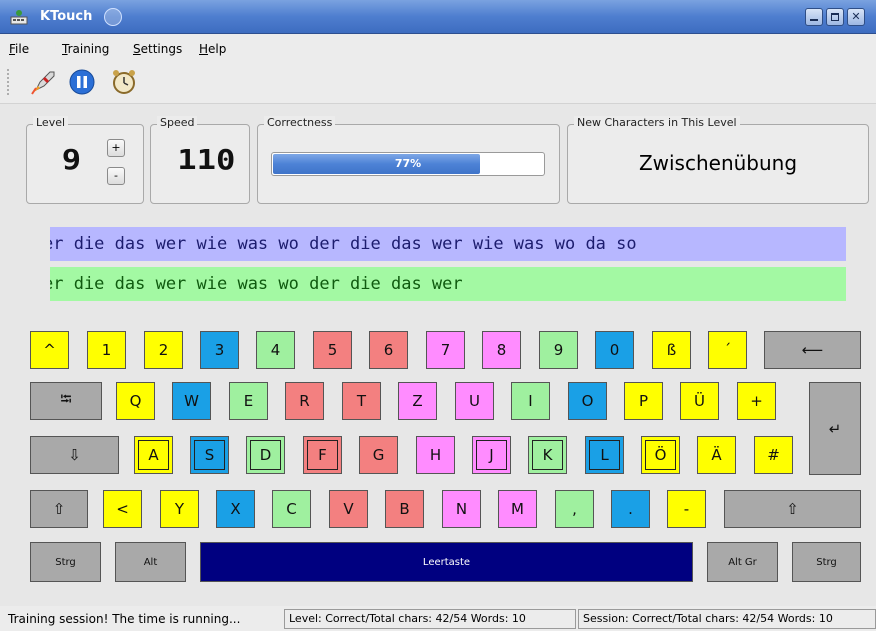 The width and height of the screenshot is (876, 631). What do you see at coordinates (686, 509) in the screenshot?
I see `key-minus: -` at bounding box center [686, 509].